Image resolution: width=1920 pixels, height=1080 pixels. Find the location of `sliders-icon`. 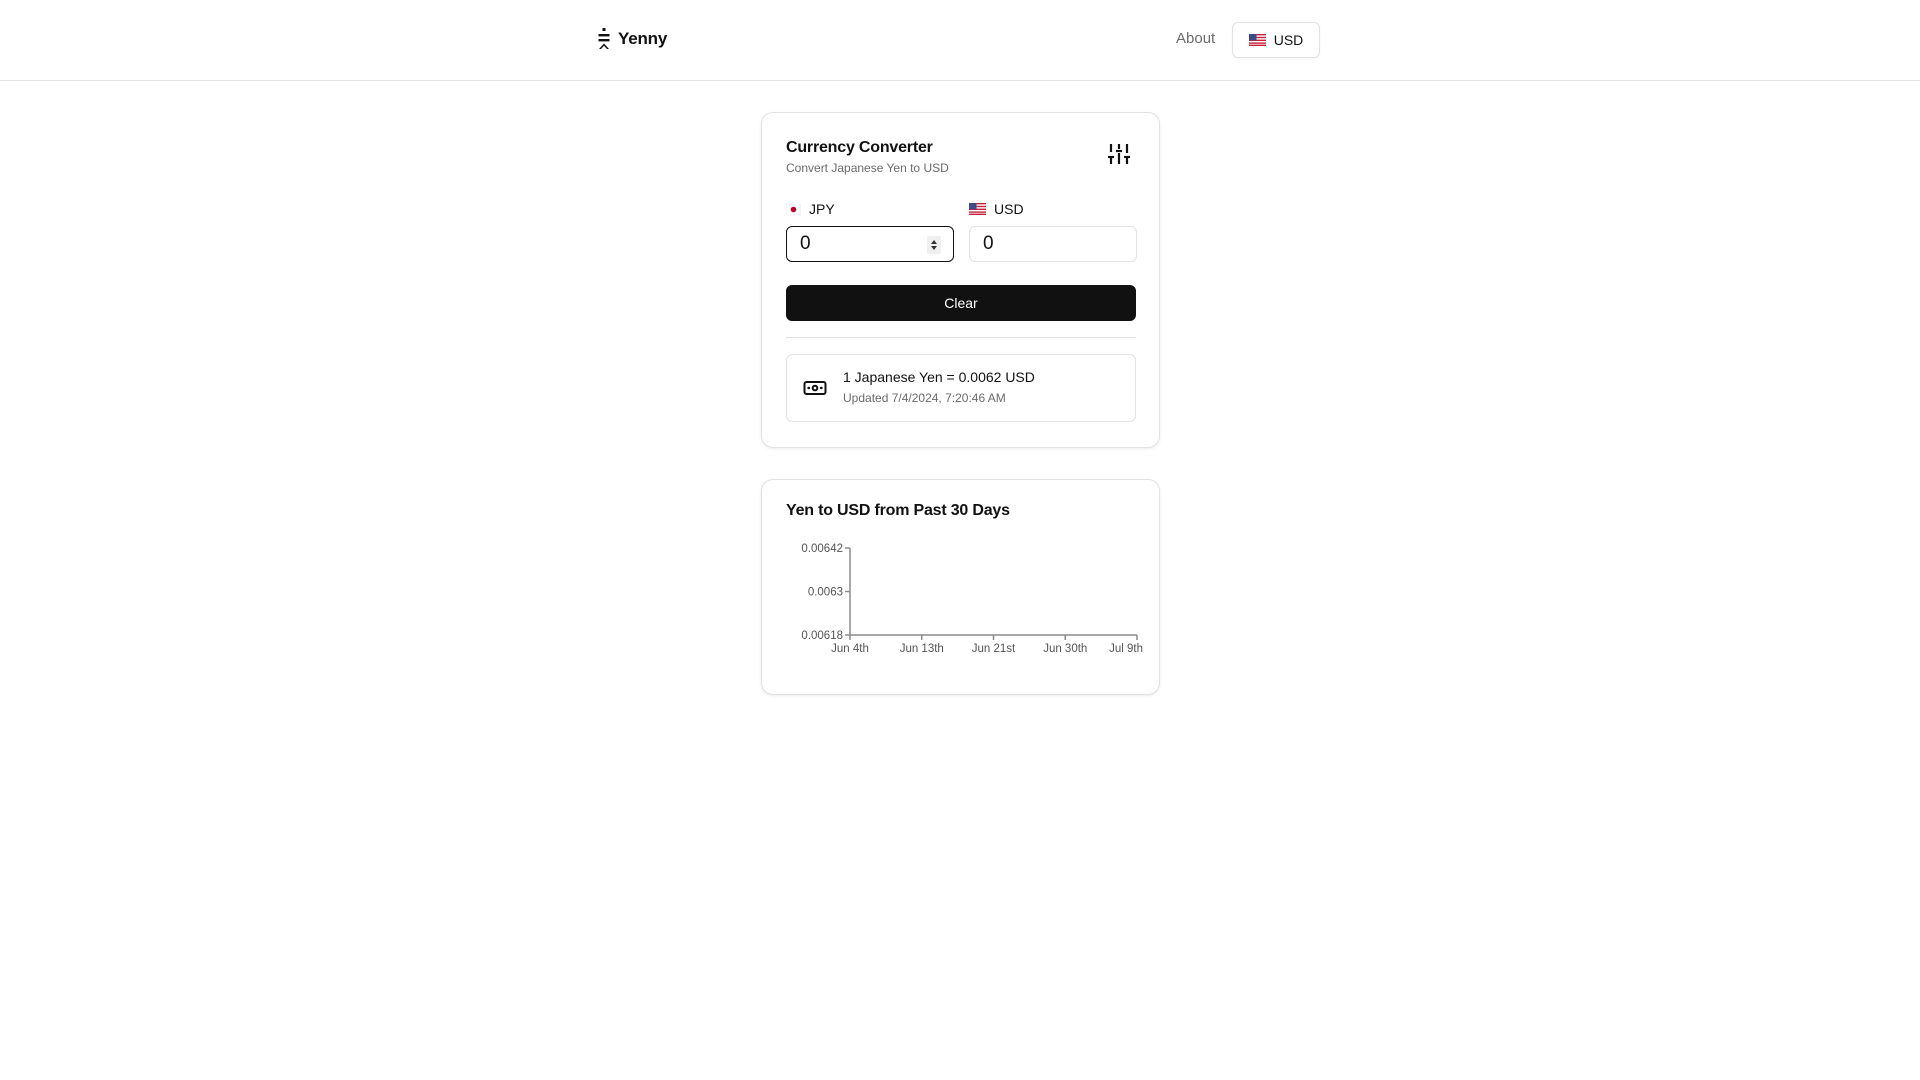

sliders-icon is located at coordinates (1119, 154).